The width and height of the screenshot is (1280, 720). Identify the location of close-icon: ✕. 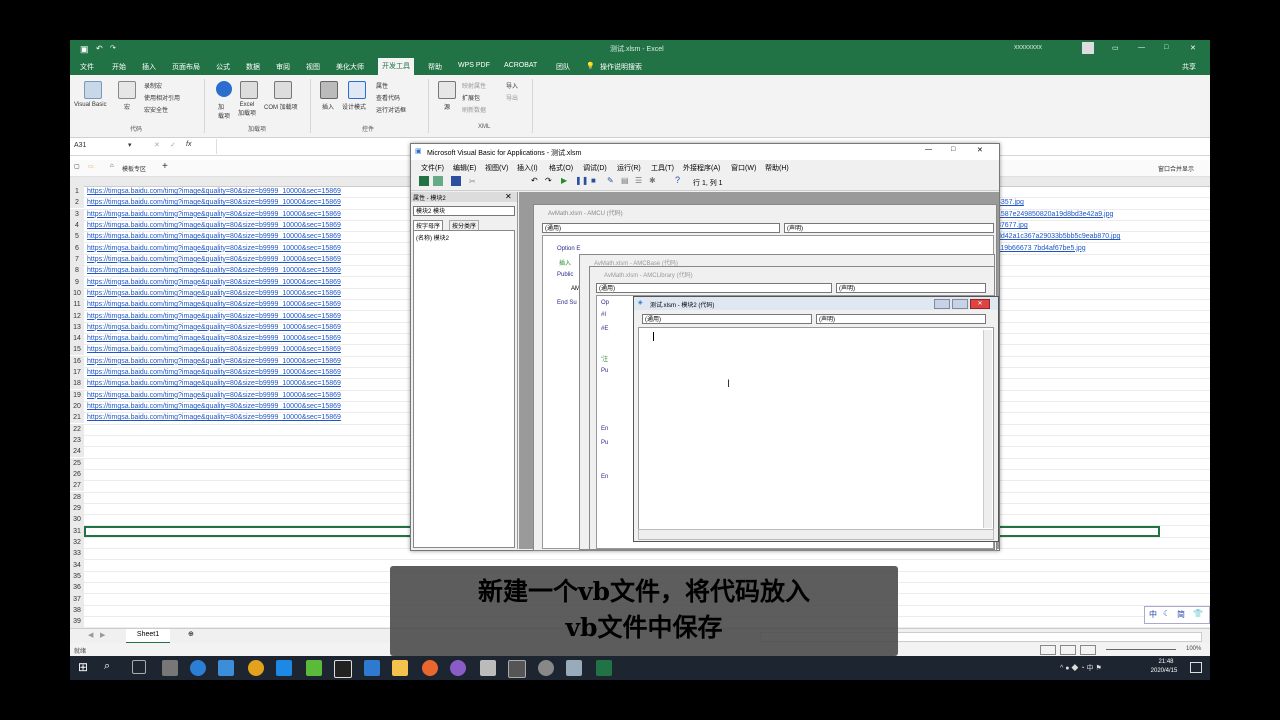
(1193, 48).